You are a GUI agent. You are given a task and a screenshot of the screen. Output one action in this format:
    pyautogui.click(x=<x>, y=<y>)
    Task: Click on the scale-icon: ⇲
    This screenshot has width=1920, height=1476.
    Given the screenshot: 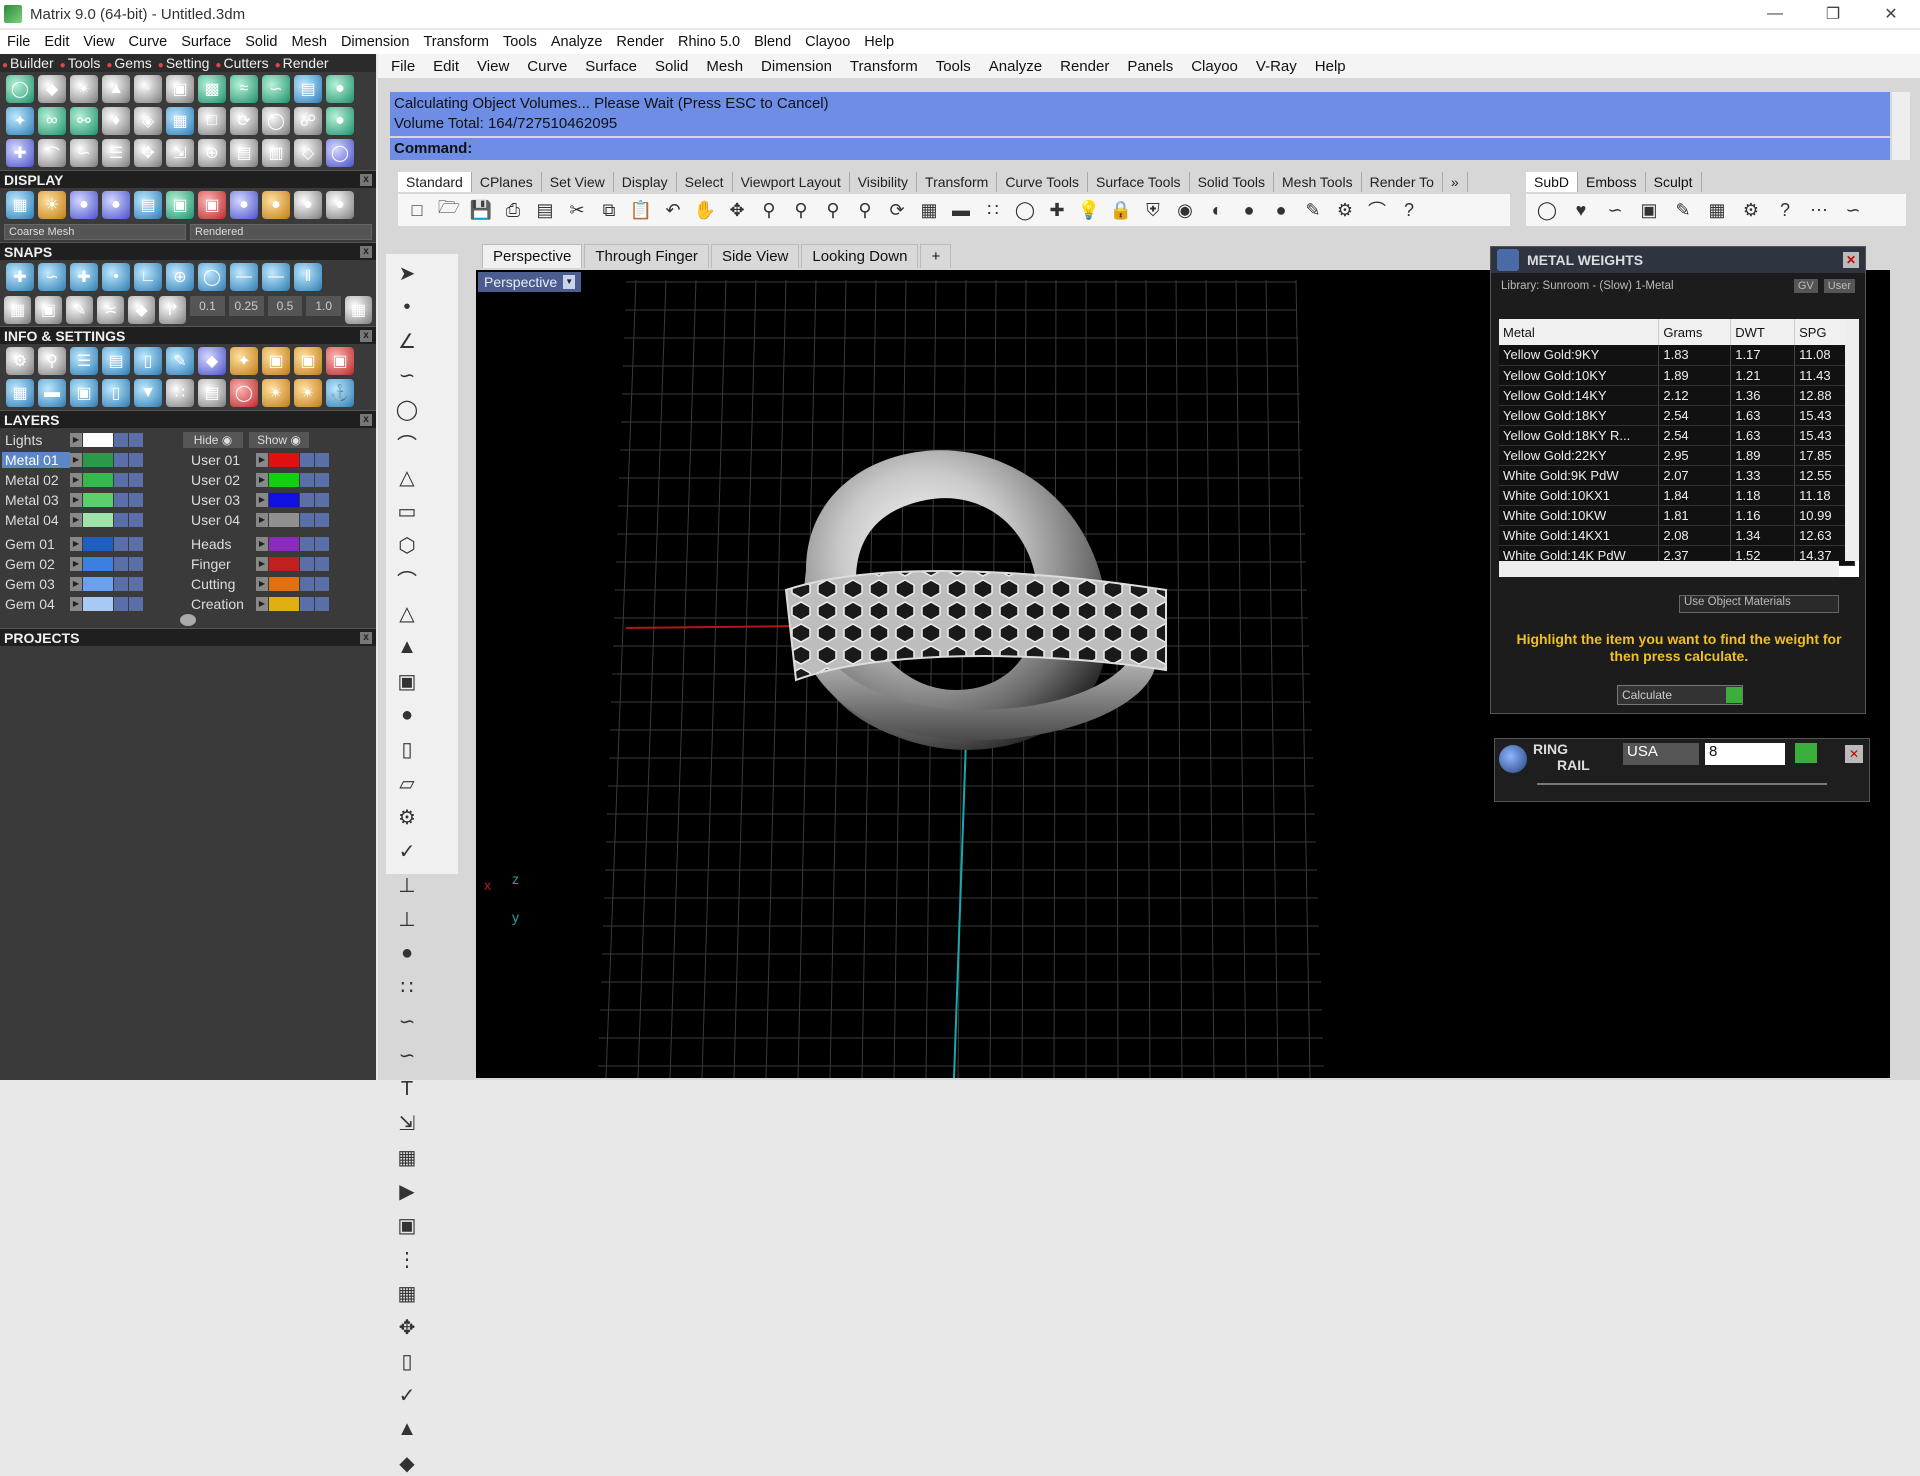 What is the action you would take?
    pyautogui.click(x=180, y=153)
    